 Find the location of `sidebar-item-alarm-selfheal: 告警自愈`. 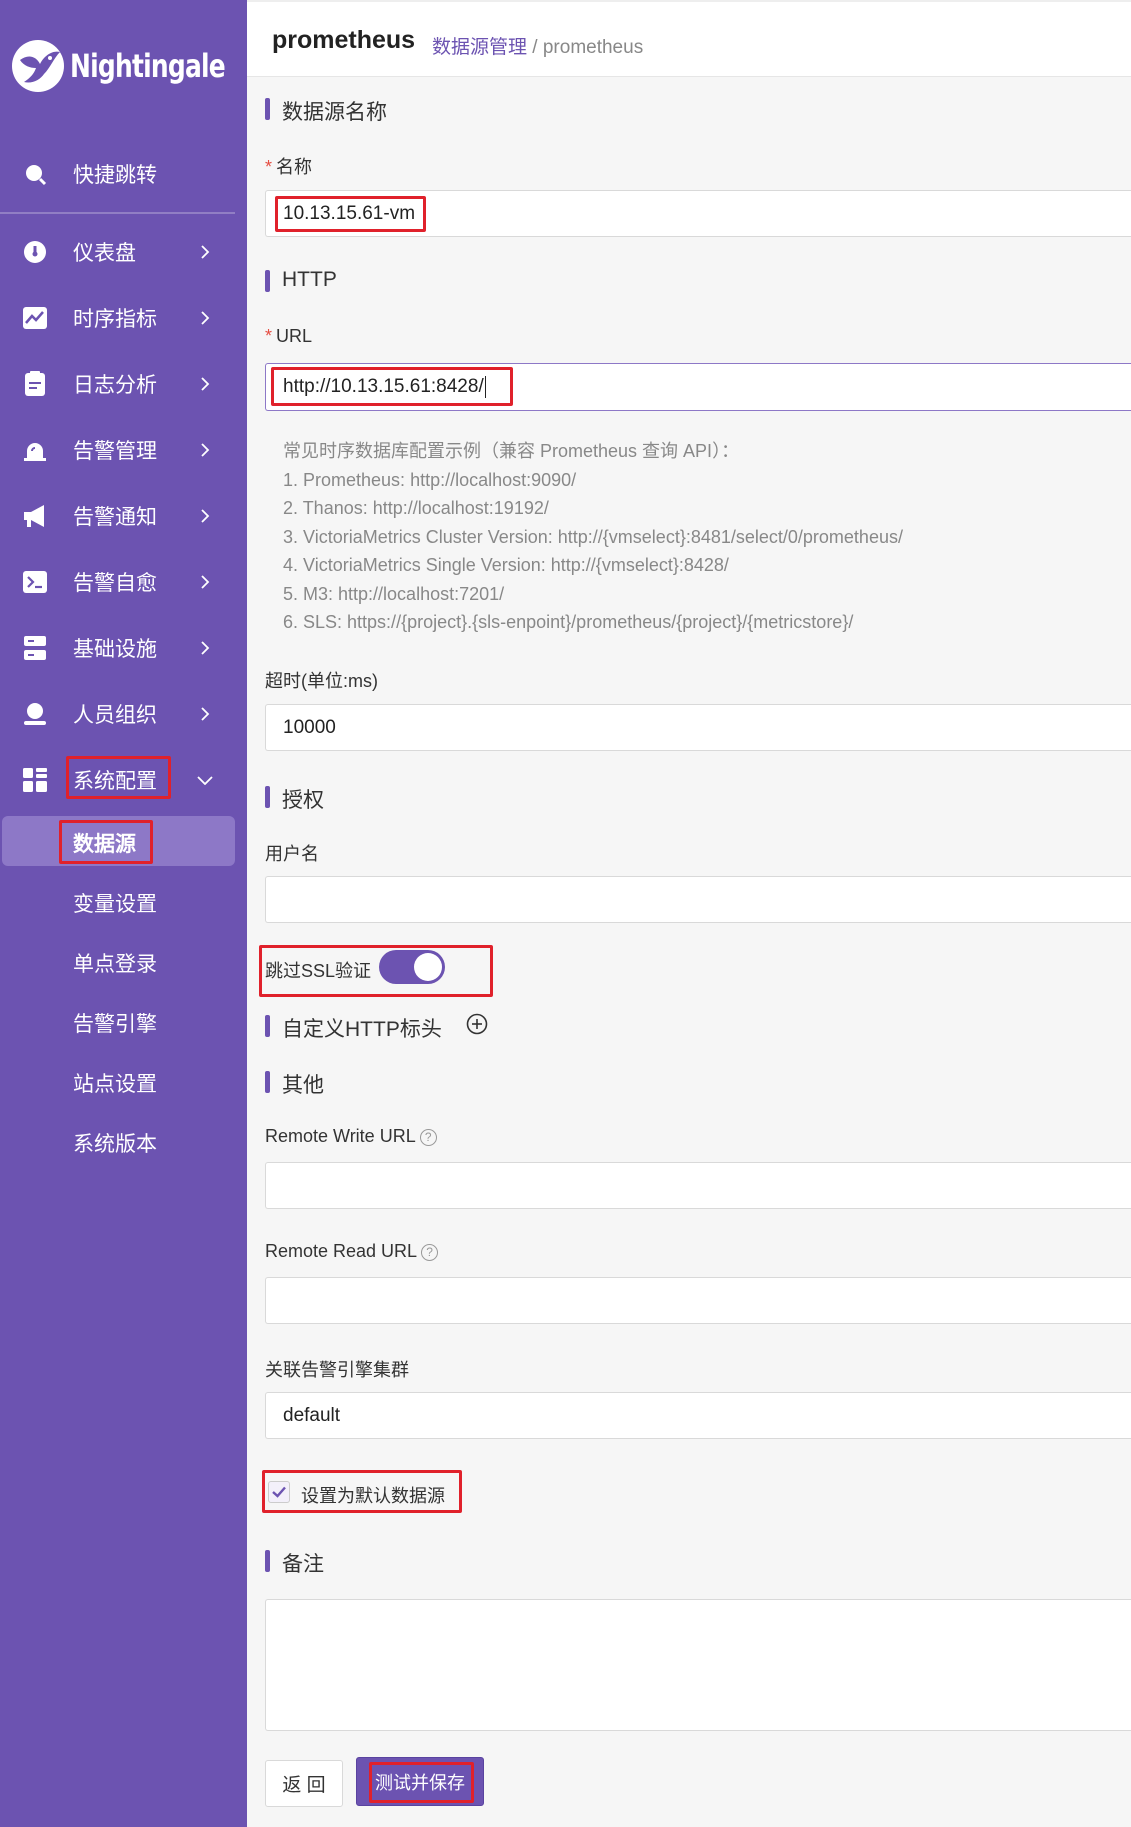

sidebar-item-alarm-selfheal: 告警自愈 is located at coordinates (123, 582).